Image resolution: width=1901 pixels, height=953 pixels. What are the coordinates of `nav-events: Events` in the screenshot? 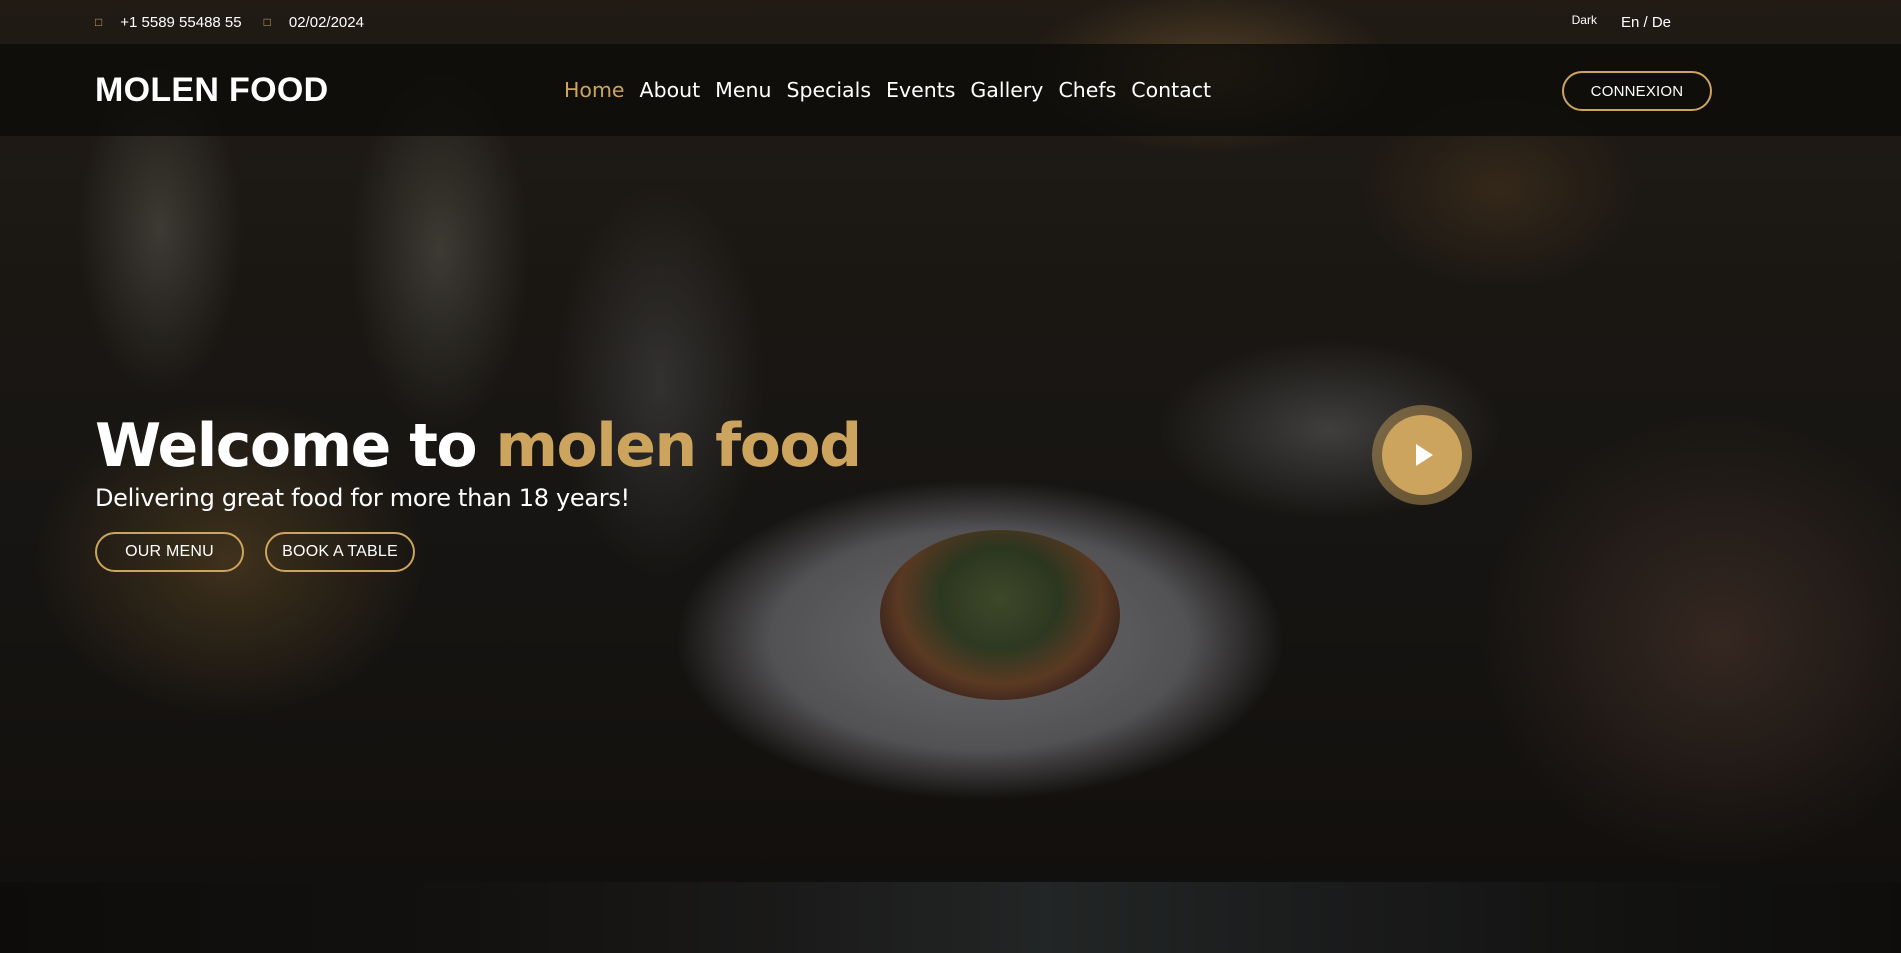 It's located at (920, 90).